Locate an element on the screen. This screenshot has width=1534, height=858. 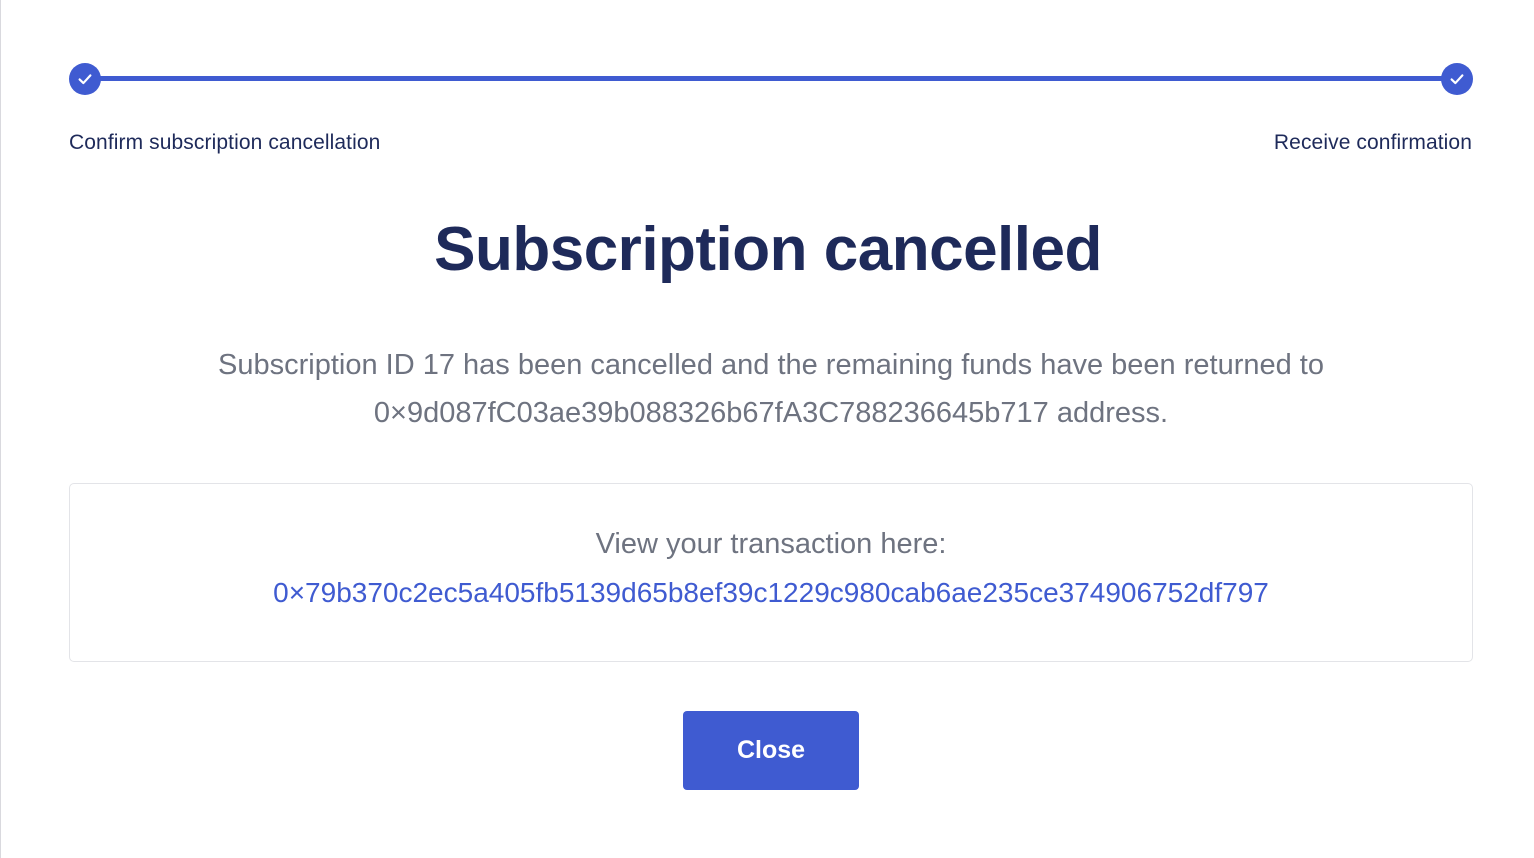
stepper-track is located at coordinates (771, 78).